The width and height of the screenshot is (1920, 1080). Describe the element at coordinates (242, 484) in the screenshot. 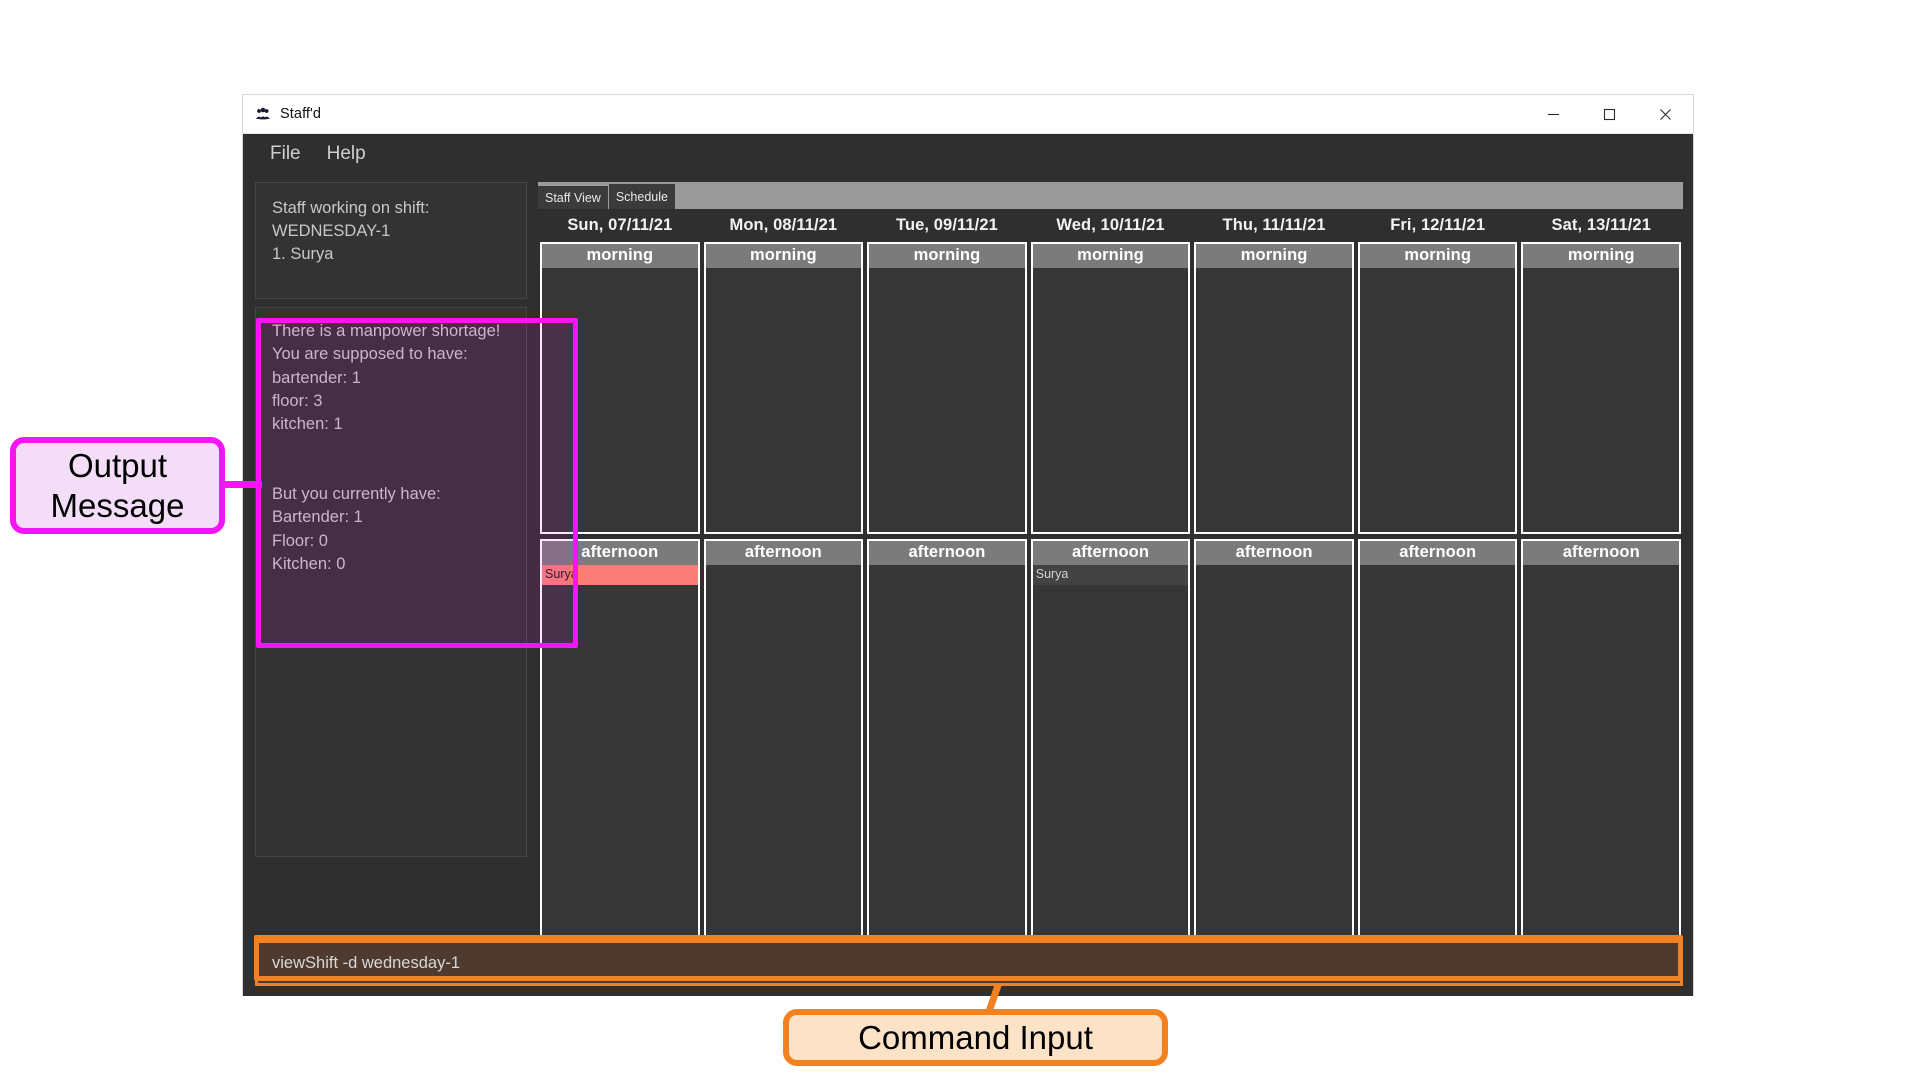

I see `output-message-leader-line` at that location.